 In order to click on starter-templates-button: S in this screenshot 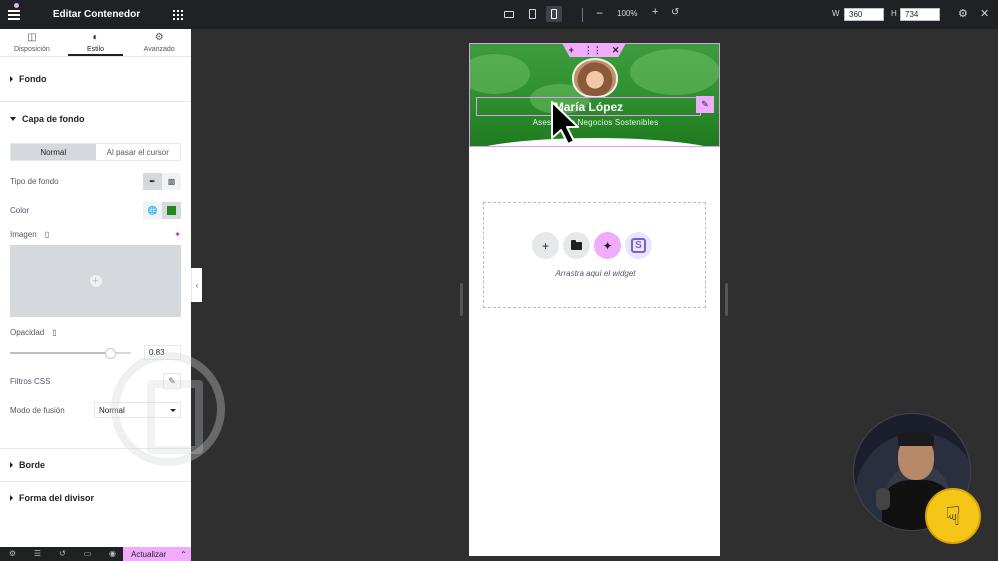, I will do `click(638, 245)`.